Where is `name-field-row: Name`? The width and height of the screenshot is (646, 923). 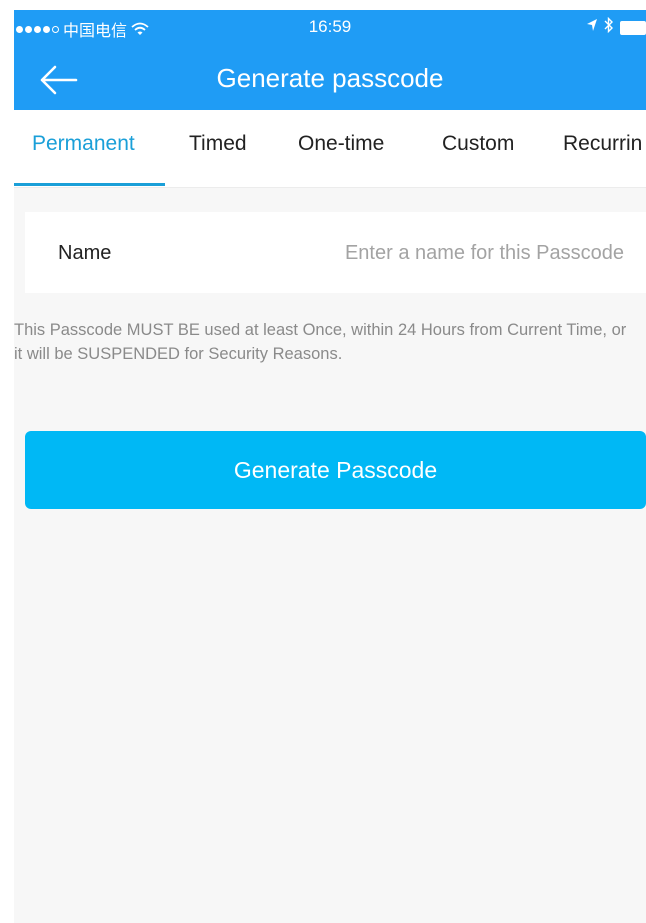 name-field-row: Name is located at coordinates (335, 252).